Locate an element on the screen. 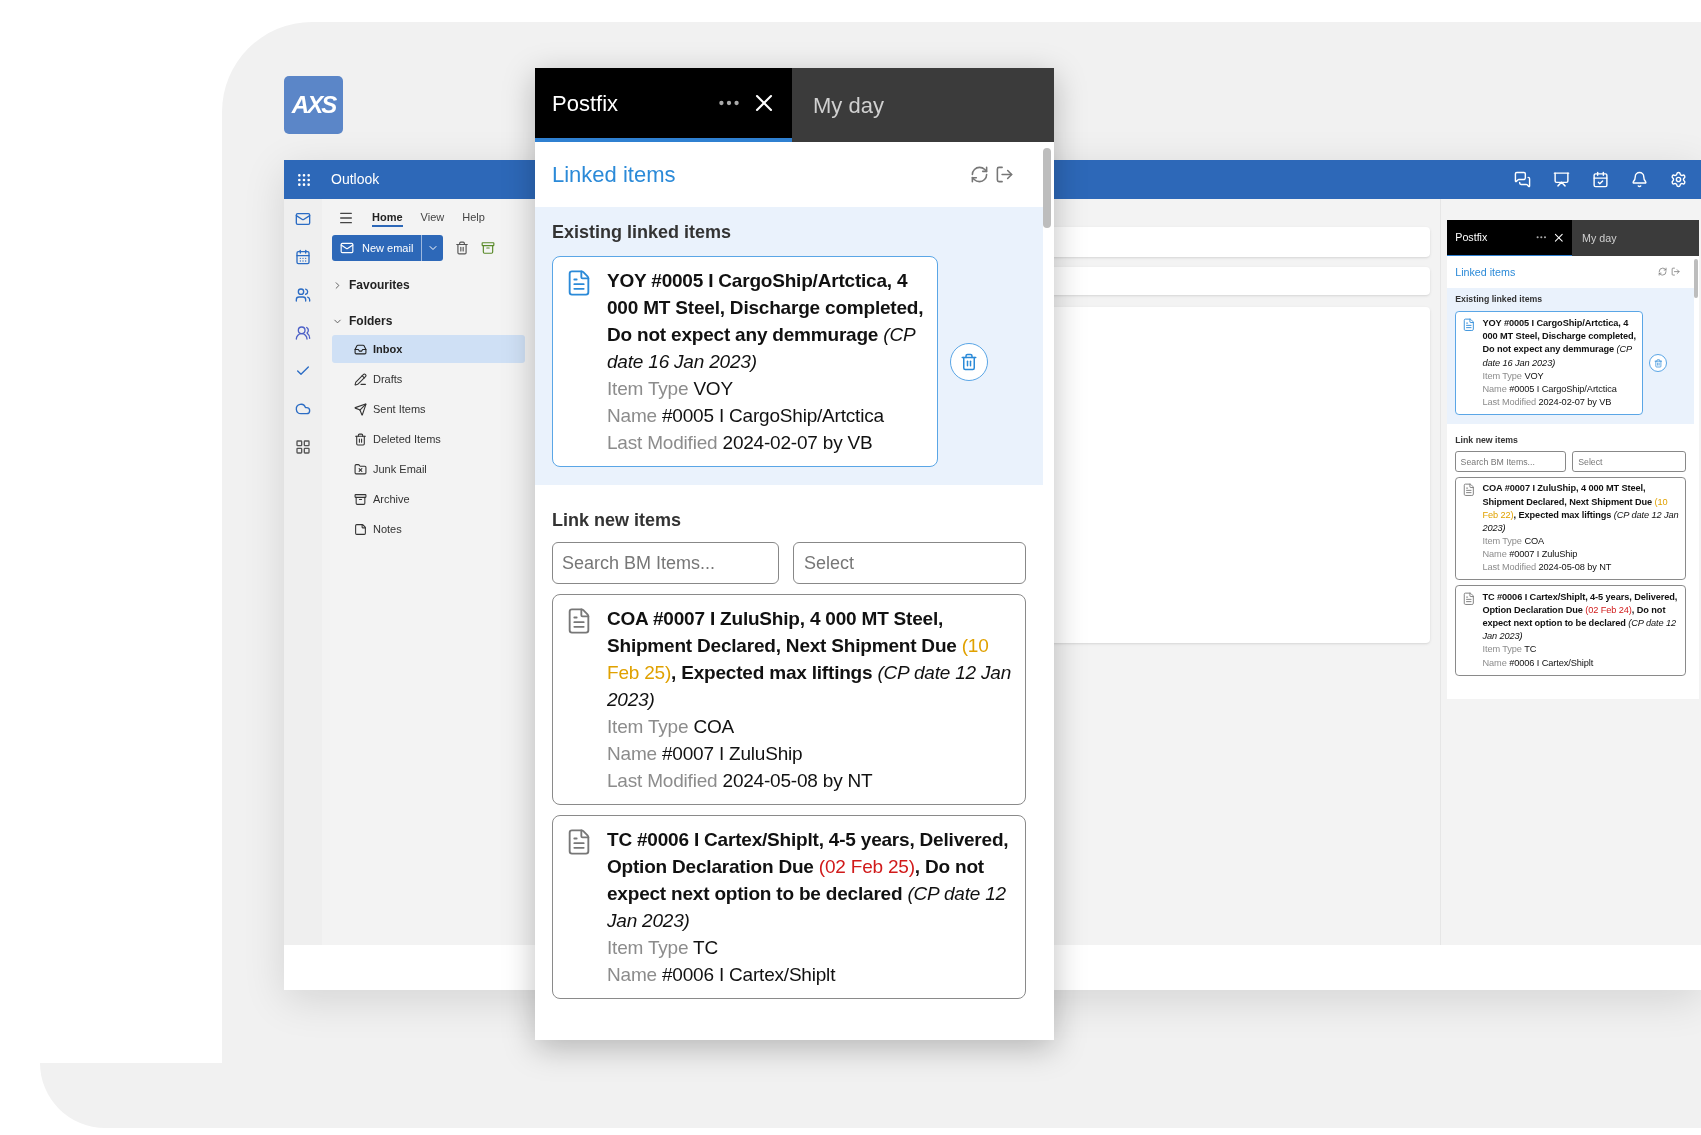 This screenshot has height=1135, width=1701. delete-button is located at coordinates (969, 361).